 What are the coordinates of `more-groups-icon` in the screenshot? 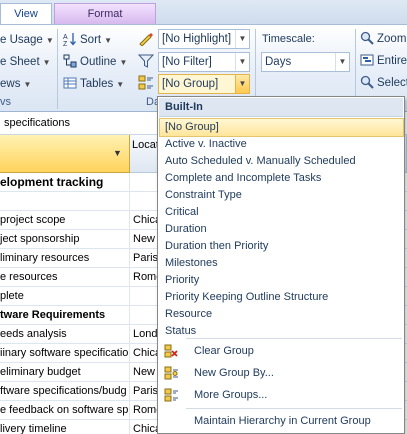 It's located at (171, 395).